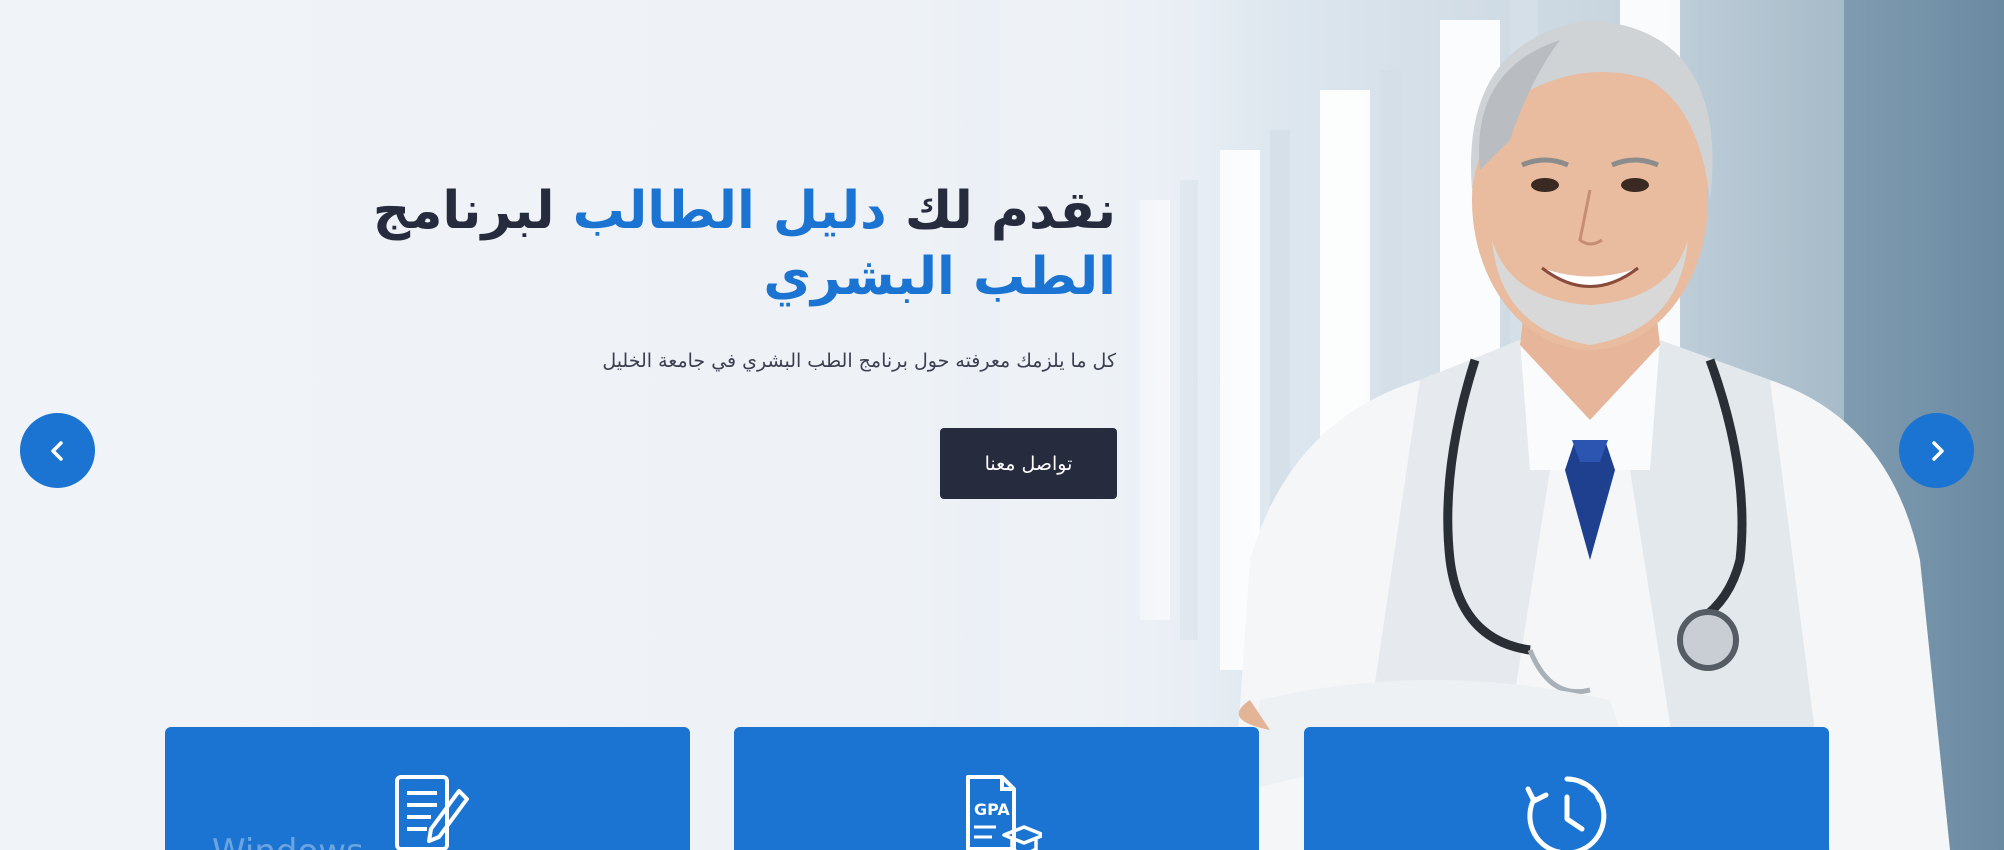 This screenshot has width=2004, height=850. What do you see at coordinates (939, 277) in the screenshot?
I see `headline-accent-2: الطب البشري` at bounding box center [939, 277].